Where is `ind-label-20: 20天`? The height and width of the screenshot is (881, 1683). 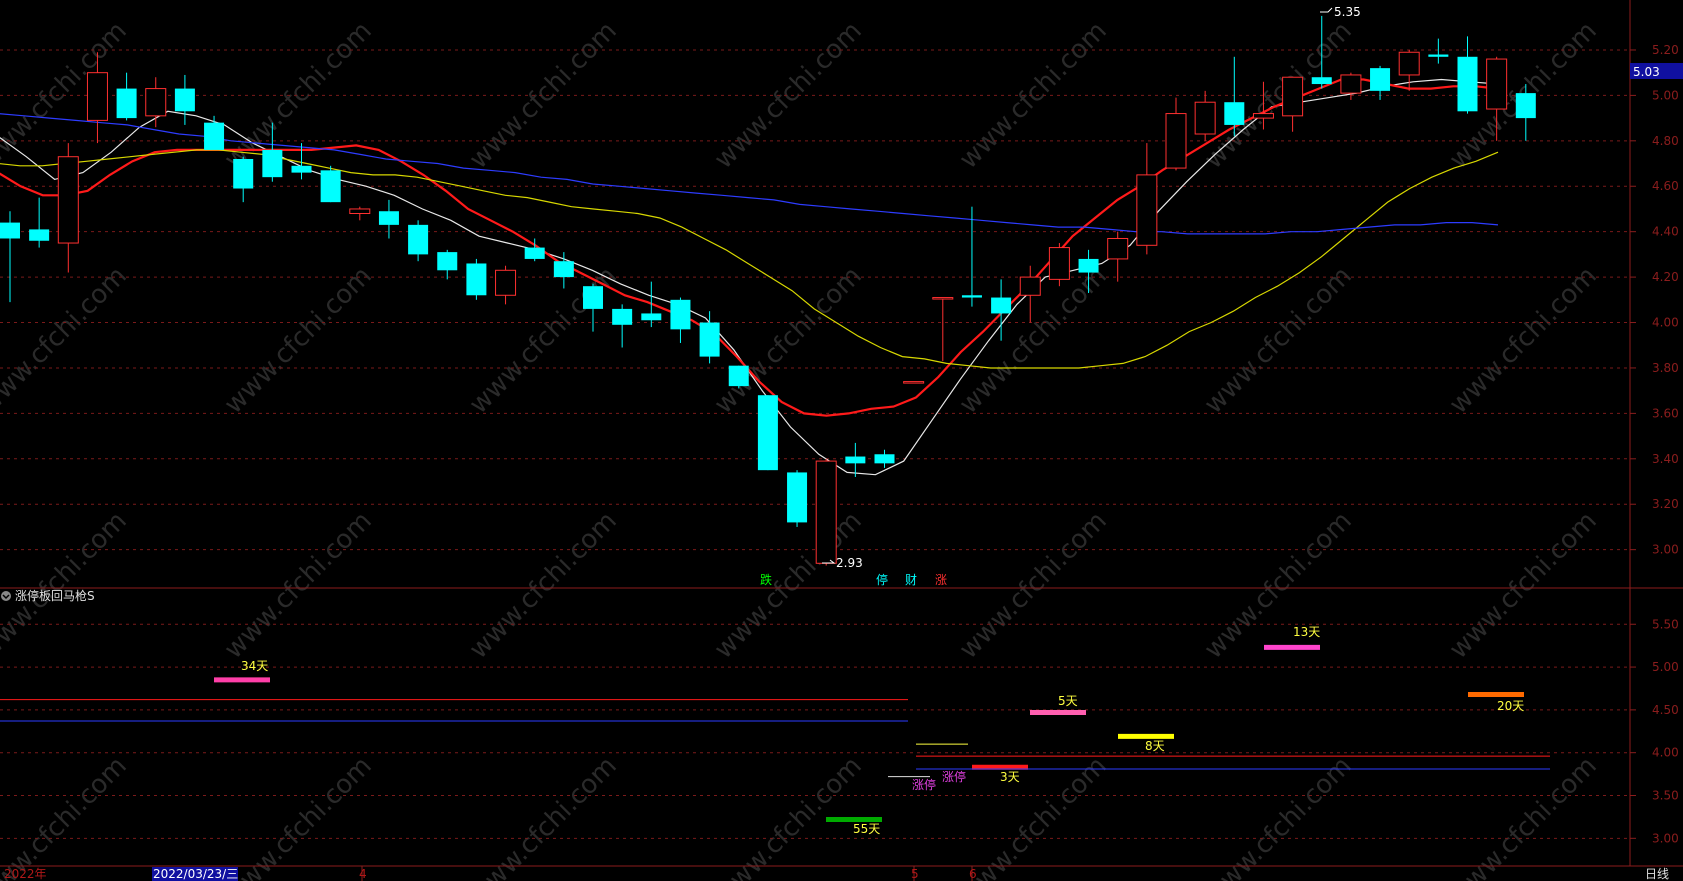
ind-label-20: 20天 is located at coordinates (1510, 706).